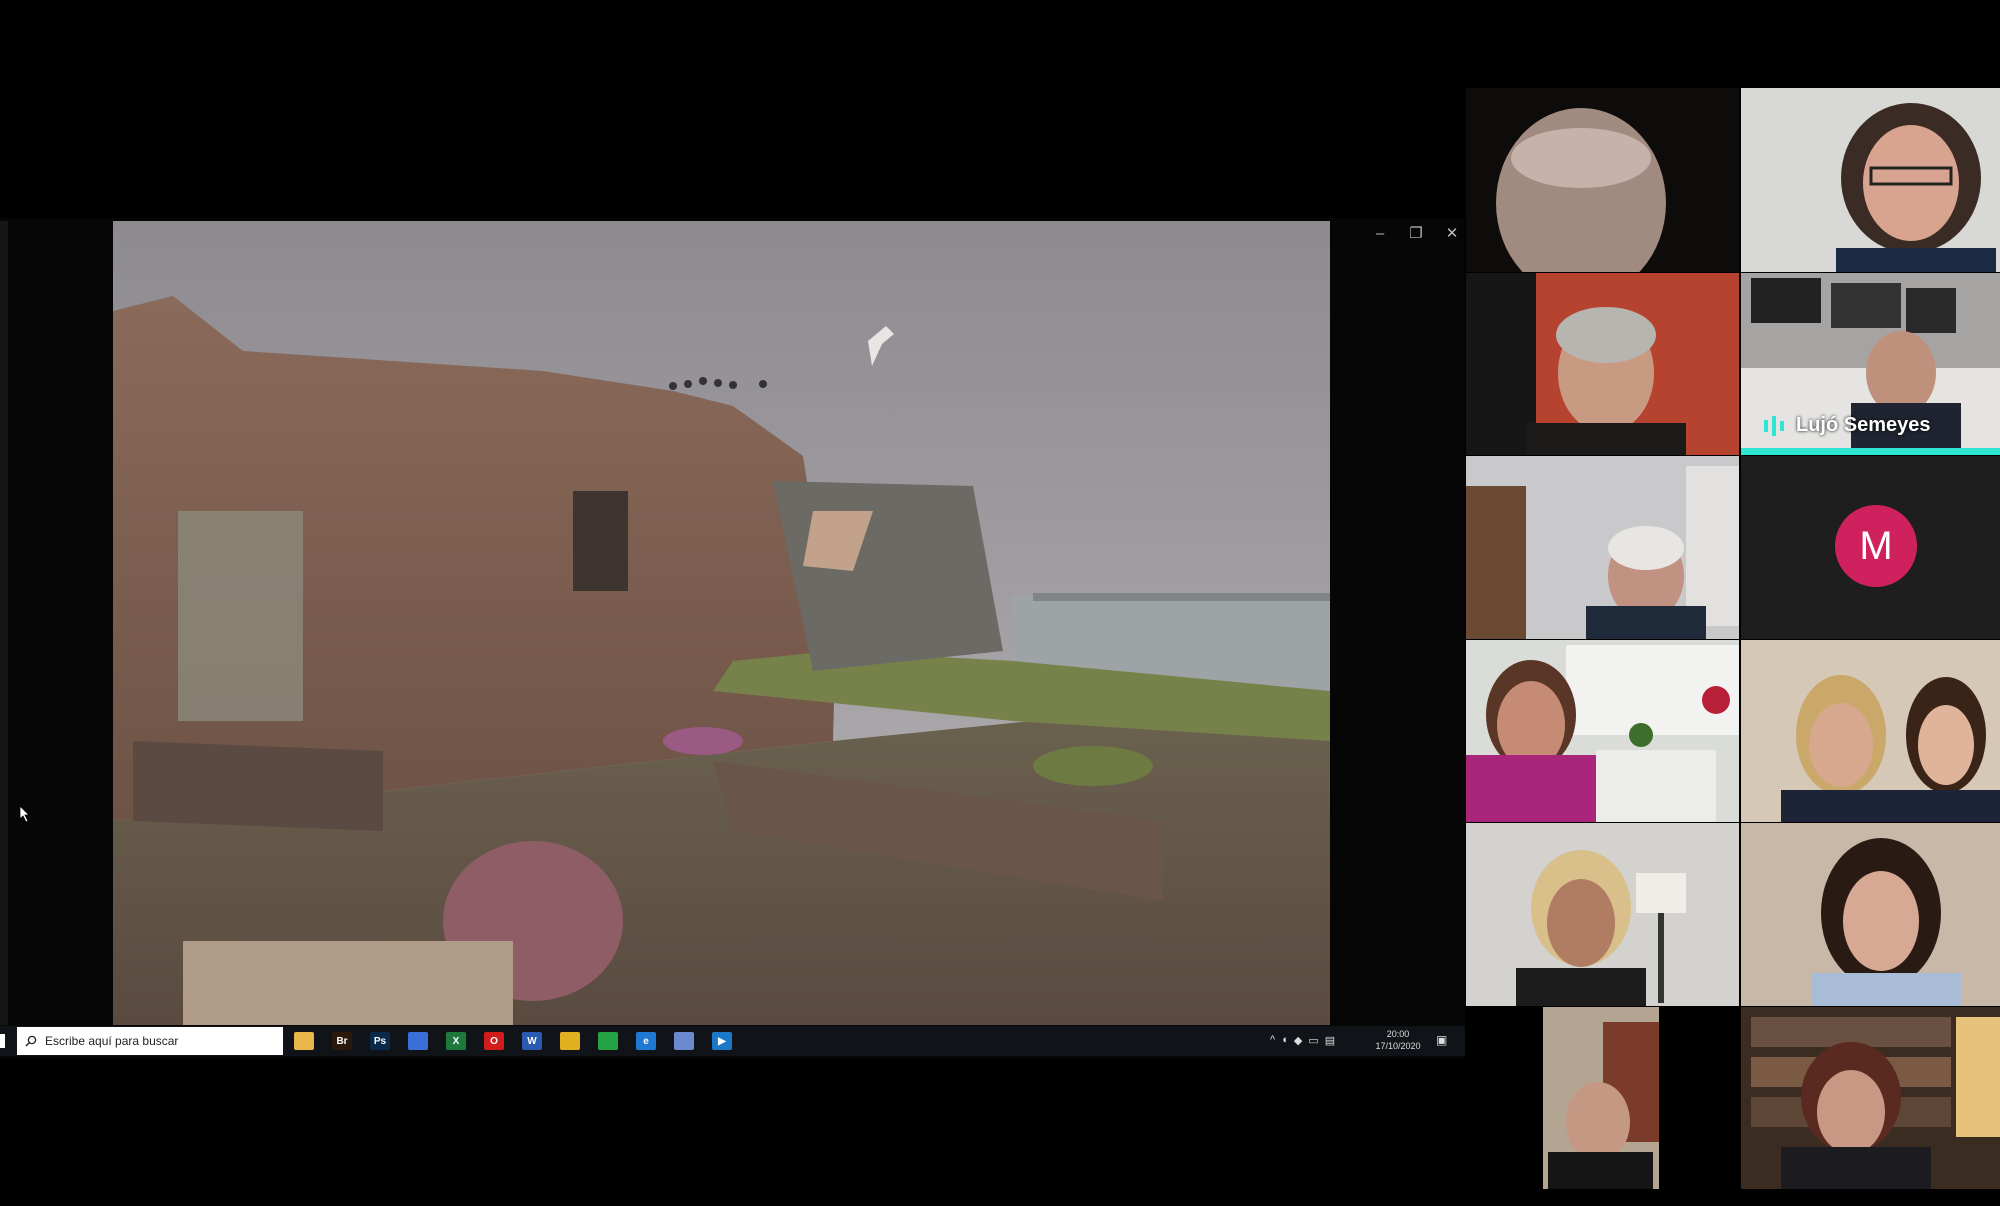  Describe the element at coordinates (456, 1041) in the screenshot. I see `excel-icon: X` at that location.